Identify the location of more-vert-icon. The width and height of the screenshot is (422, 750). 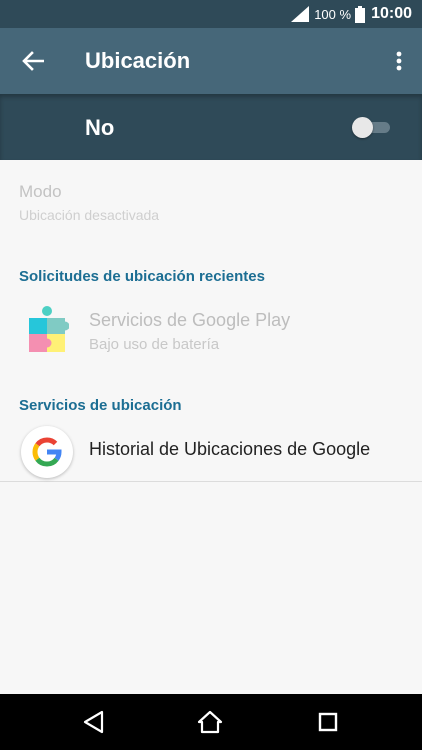
(399, 61).